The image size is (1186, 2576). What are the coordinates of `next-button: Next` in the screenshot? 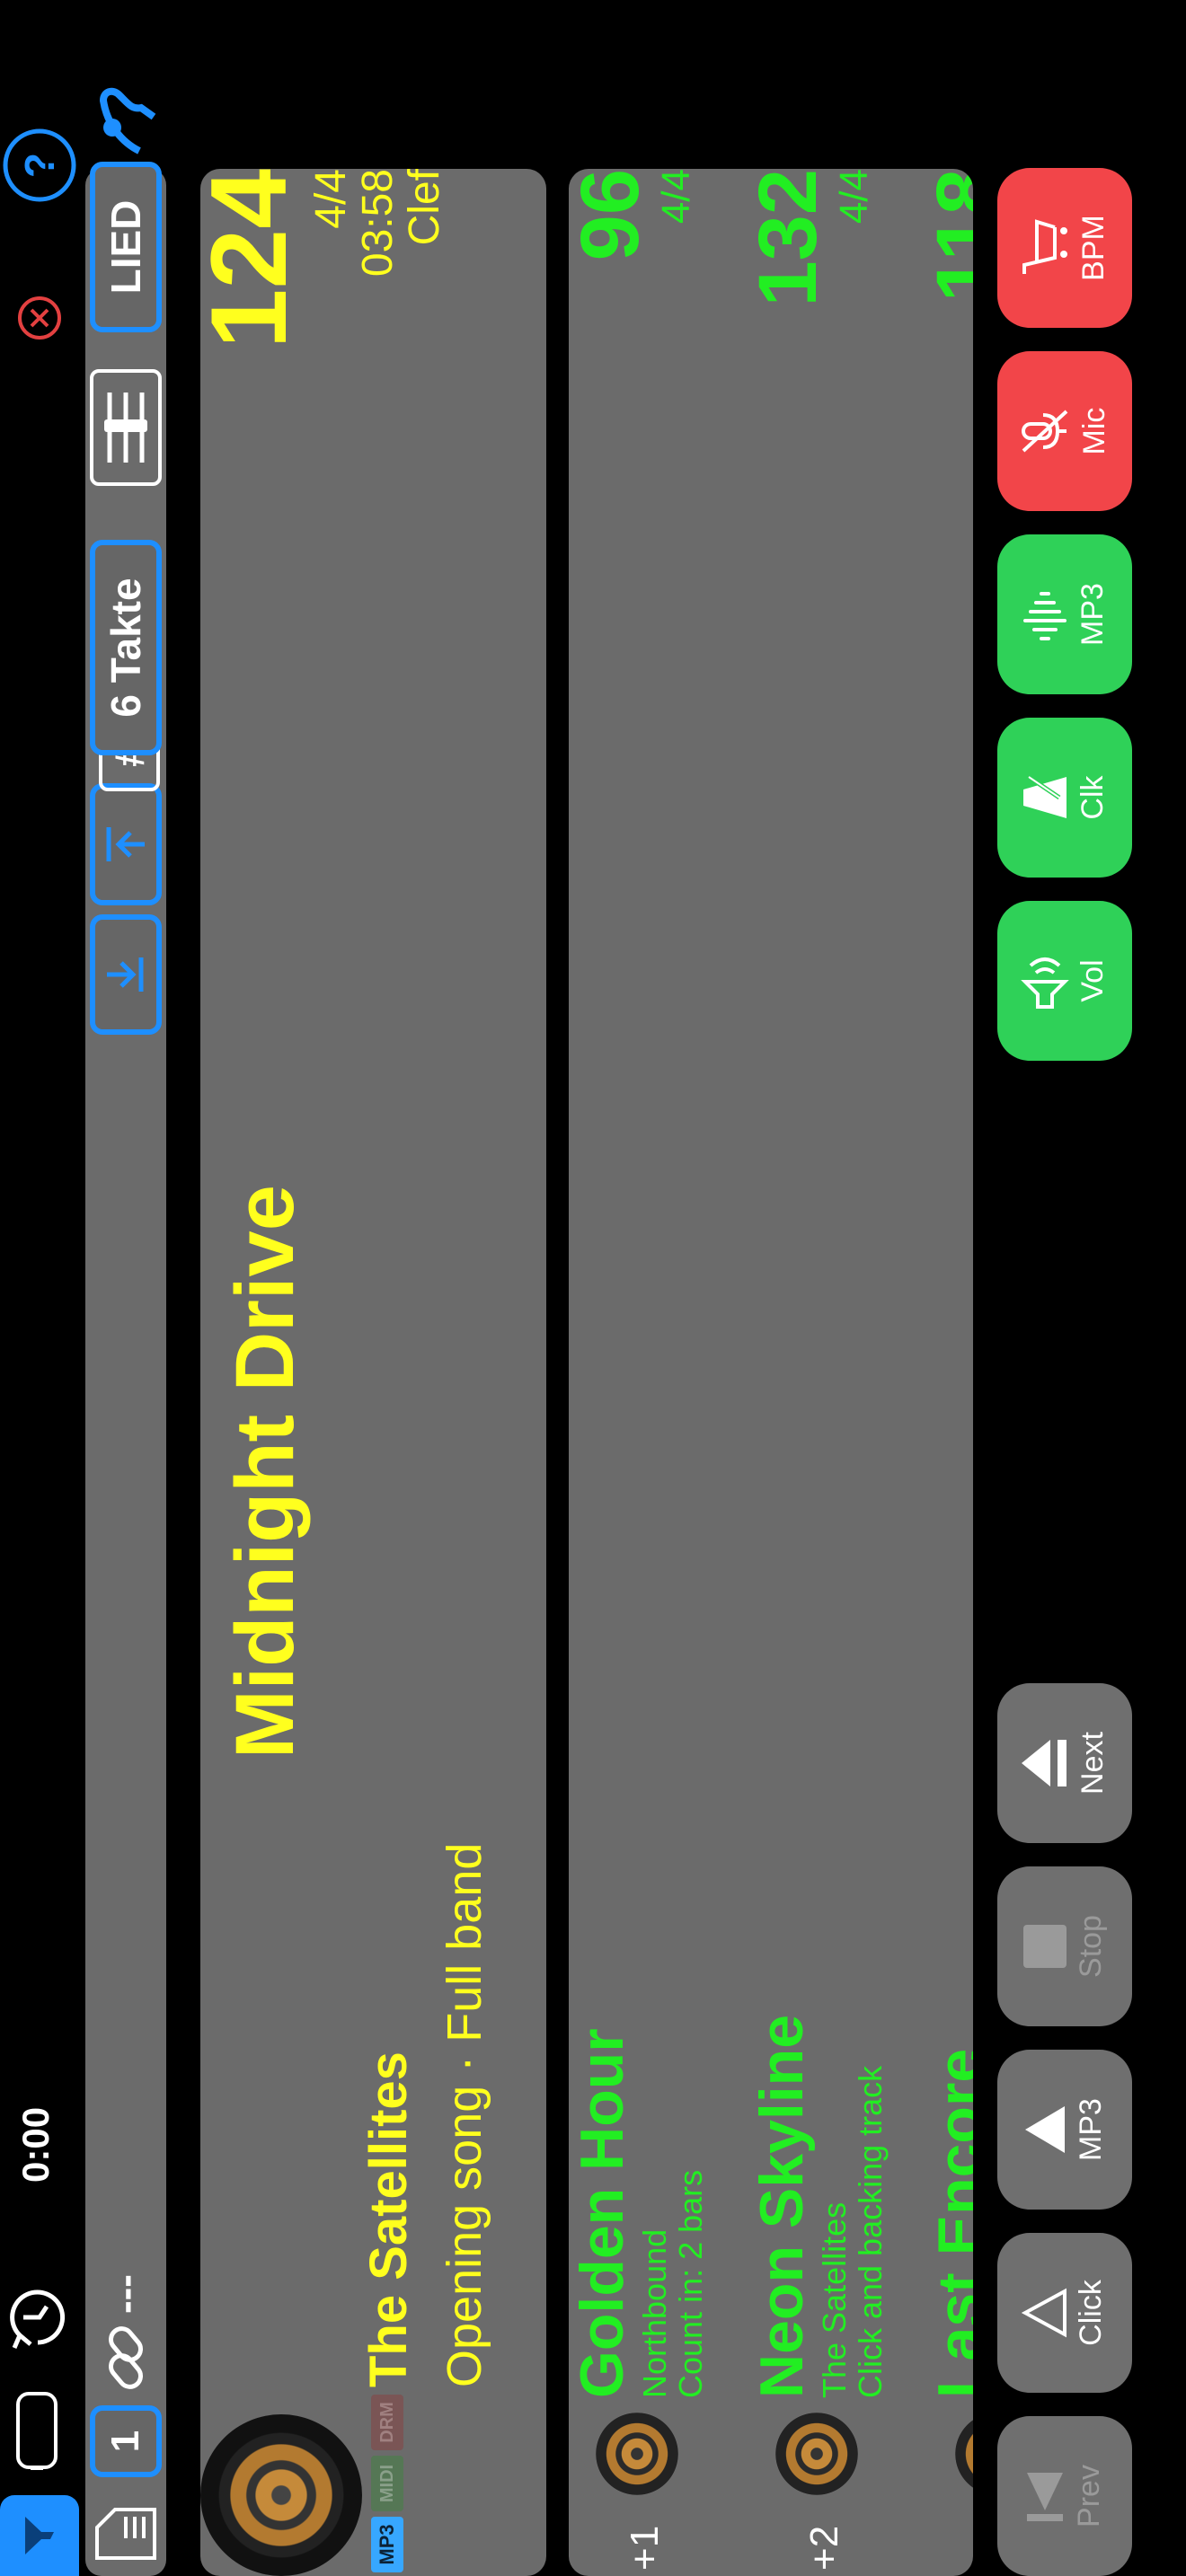 It's located at (1064, 1763).